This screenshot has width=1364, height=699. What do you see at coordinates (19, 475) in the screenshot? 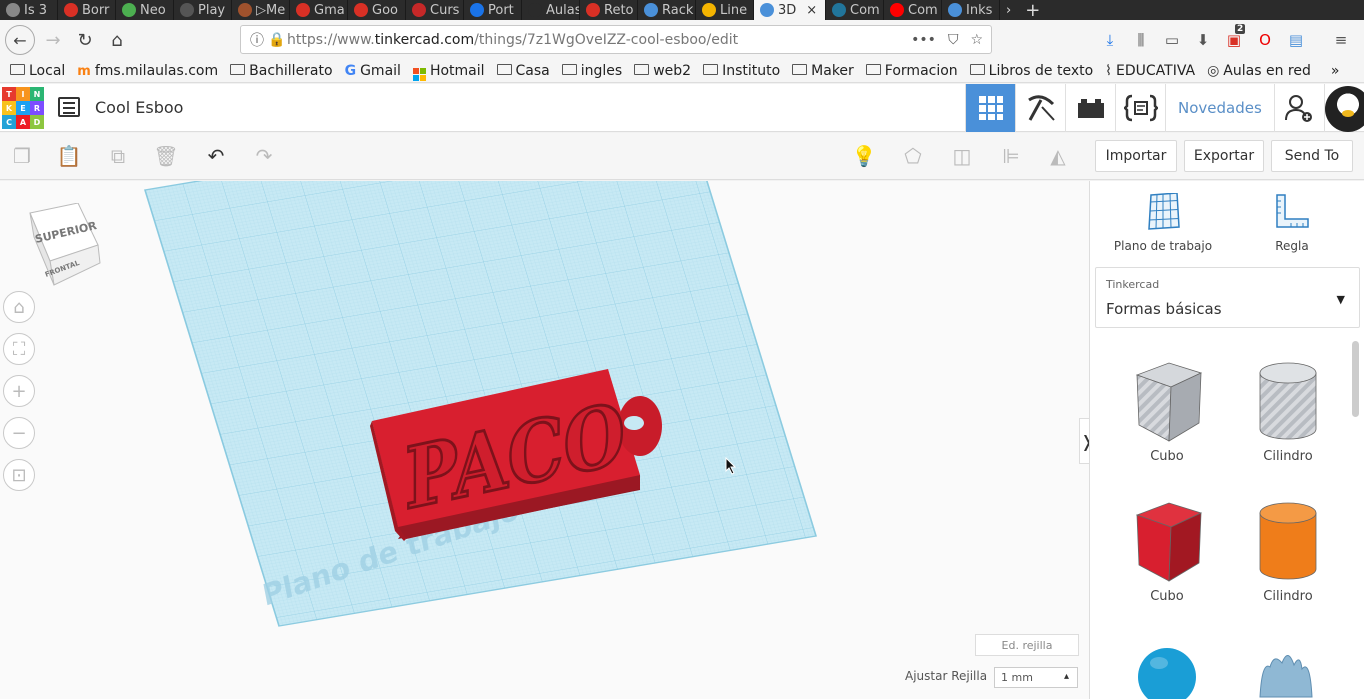
I see `projection-button: ⊡` at bounding box center [19, 475].